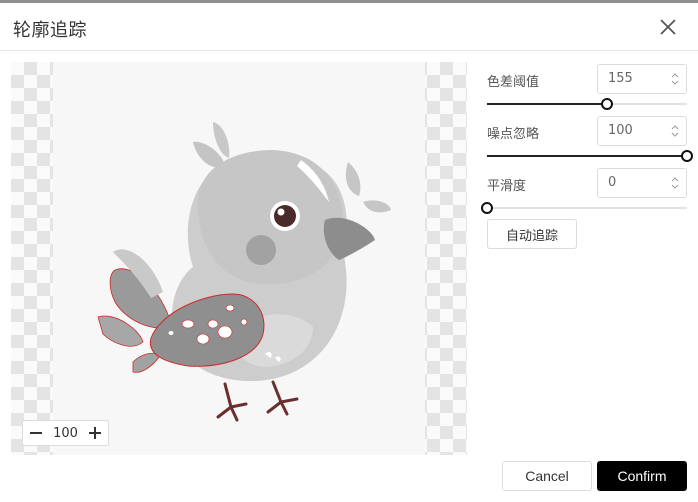  What do you see at coordinates (620, 130) in the screenshot?
I see `noise-ignore-value: 100` at bounding box center [620, 130].